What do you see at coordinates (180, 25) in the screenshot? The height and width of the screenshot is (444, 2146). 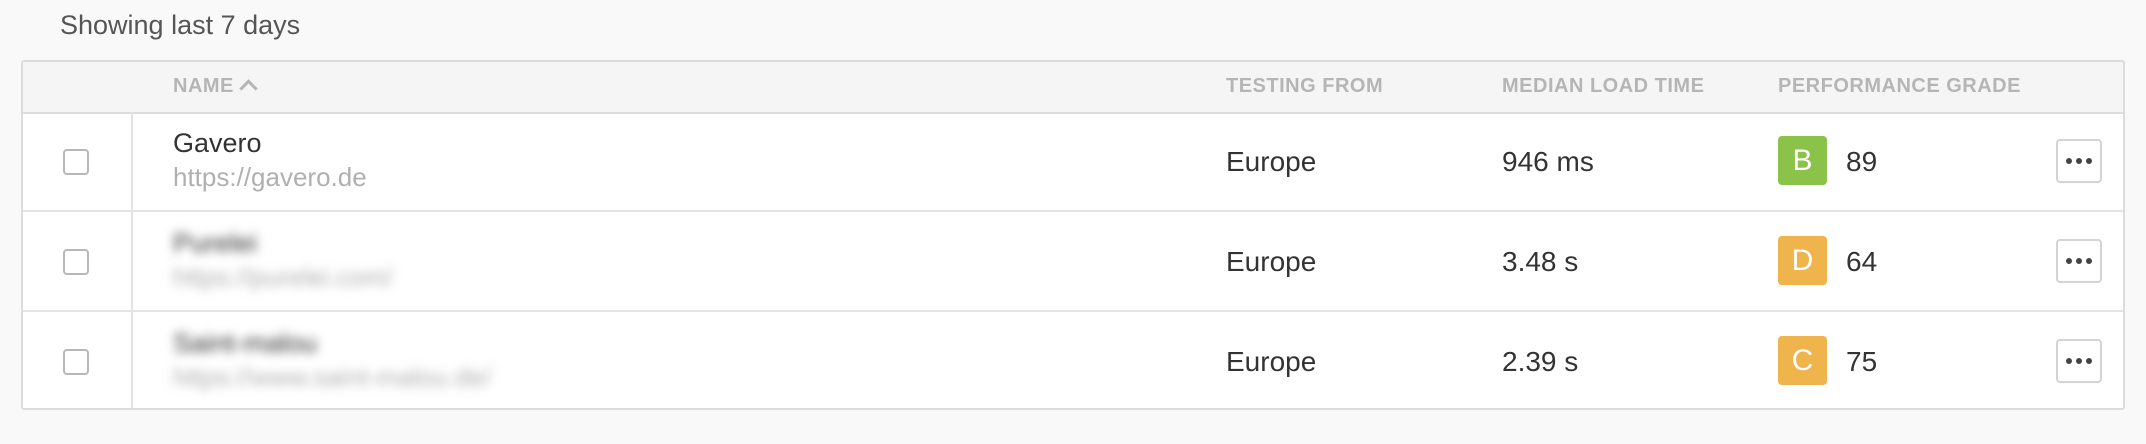 I see `date-range-caption: Showing last 7 days` at bounding box center [180, 25].